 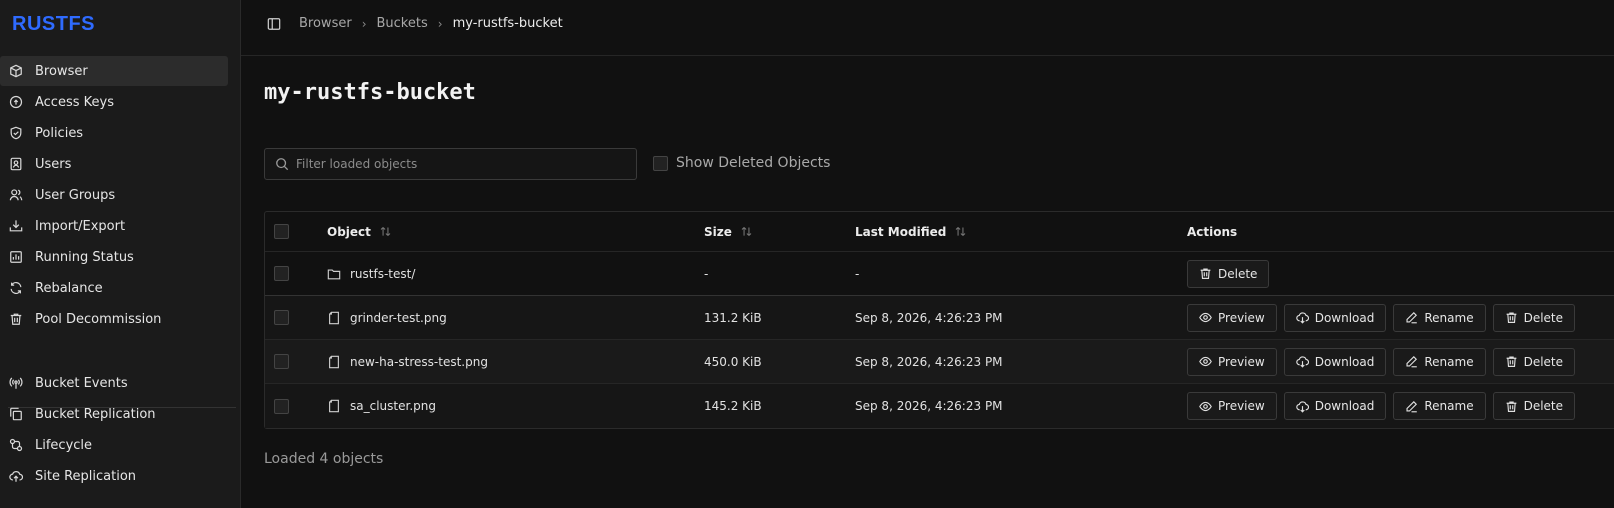 I want to click on column-last-modified-label: Last Modified, so click(x=901, y=231).